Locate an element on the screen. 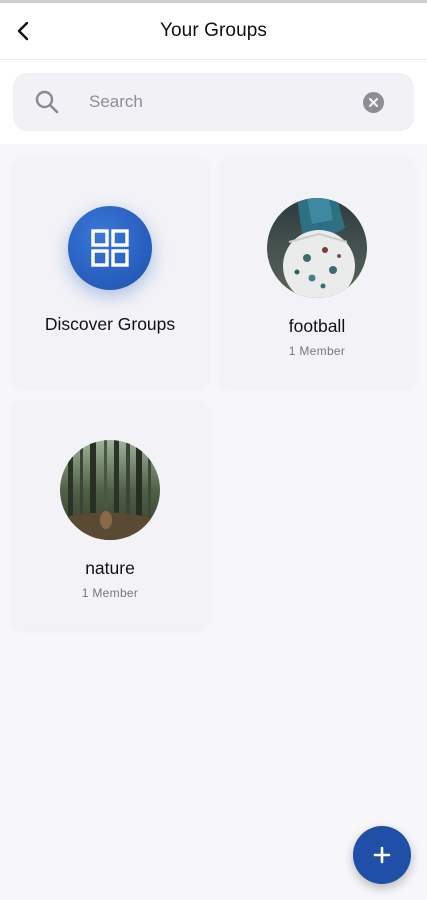 The image size is (427, 900). search-bar is located at coordinates (213, 102).